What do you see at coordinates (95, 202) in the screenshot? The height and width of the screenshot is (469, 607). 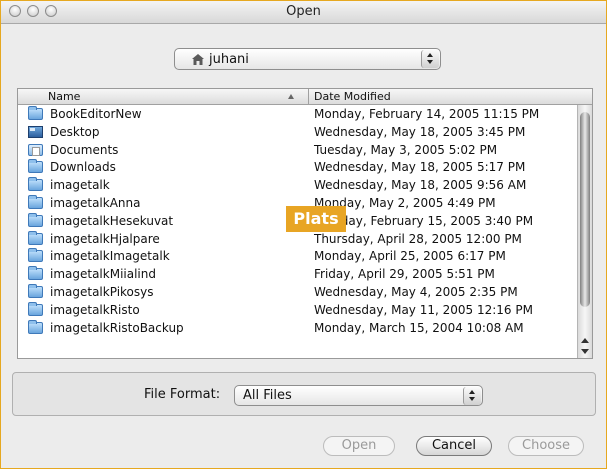 I see `file-name: imagetalkAnna` at bounding box center [95, 202].